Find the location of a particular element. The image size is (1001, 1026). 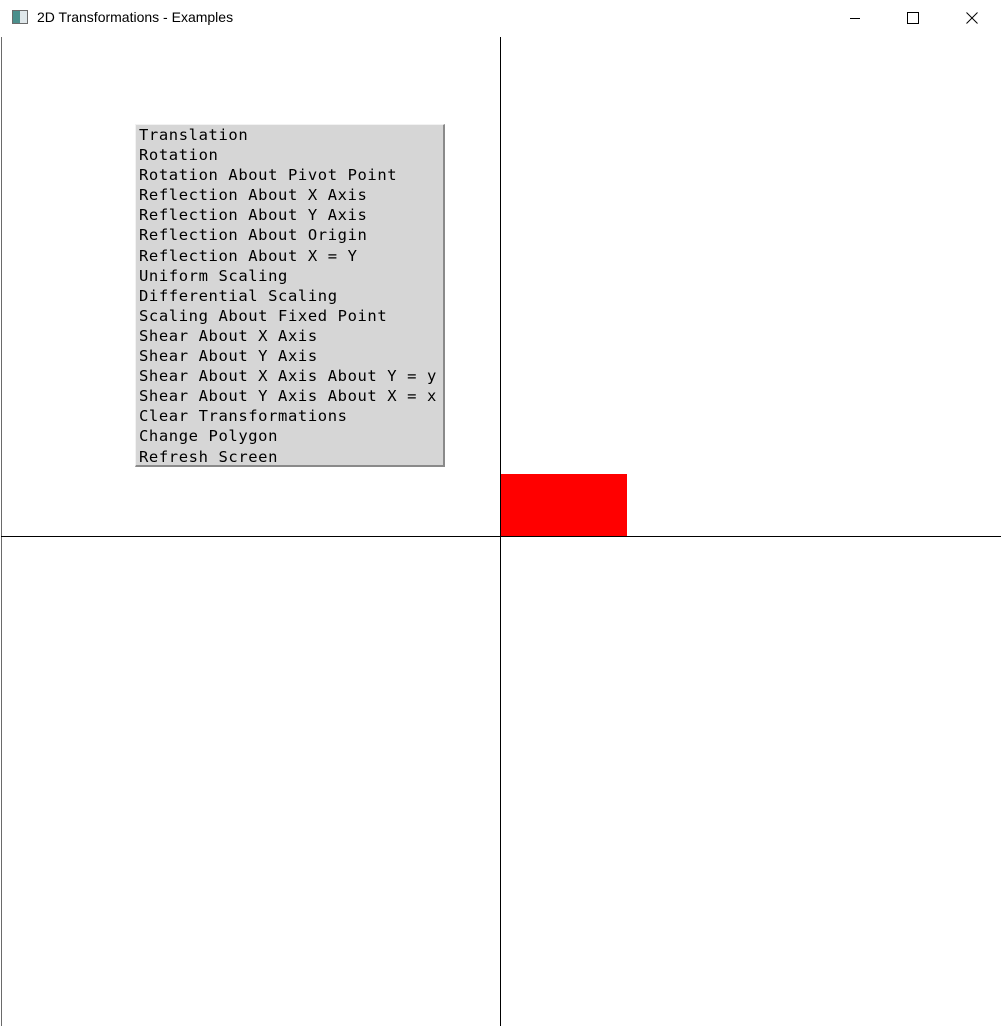

menu-item-scaling-about-fixed-point: Scaling About Fixed Point is located at coordinates (289, 317).